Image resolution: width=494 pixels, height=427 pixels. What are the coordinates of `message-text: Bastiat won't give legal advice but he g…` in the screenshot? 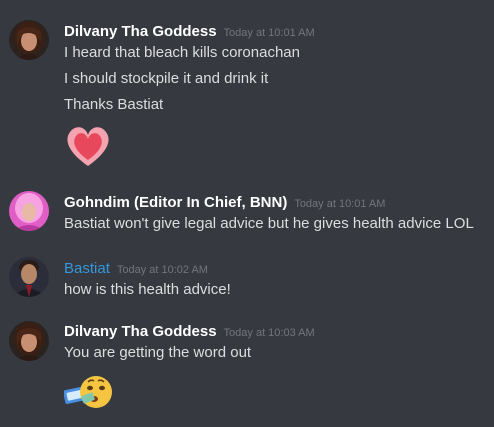 It's located at (269, 223).